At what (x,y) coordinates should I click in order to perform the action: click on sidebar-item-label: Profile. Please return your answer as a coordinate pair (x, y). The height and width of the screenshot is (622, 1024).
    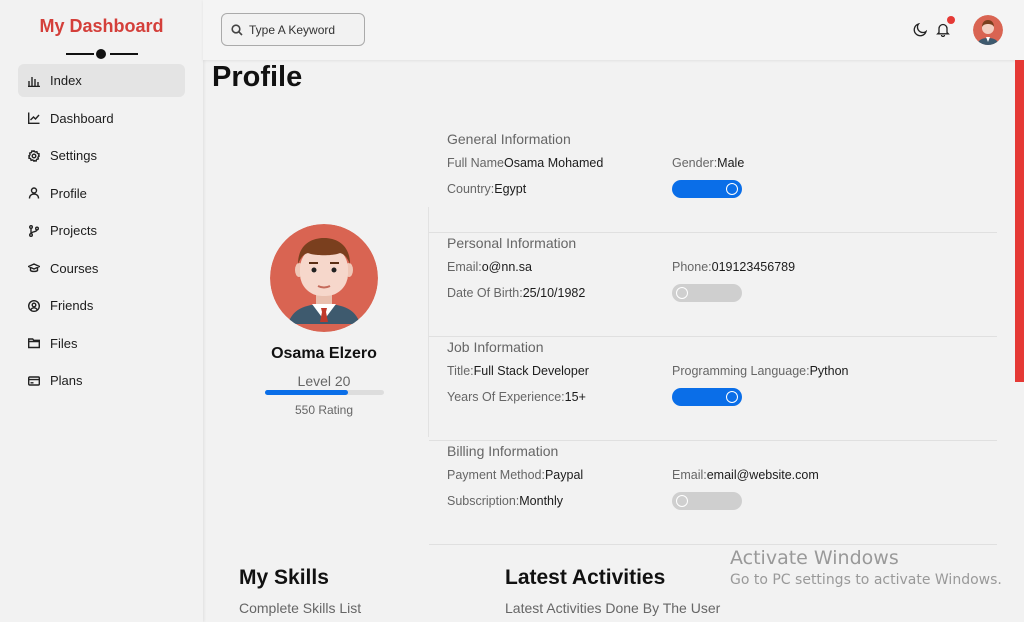
    Looking at the image, I should click on (68, 193).